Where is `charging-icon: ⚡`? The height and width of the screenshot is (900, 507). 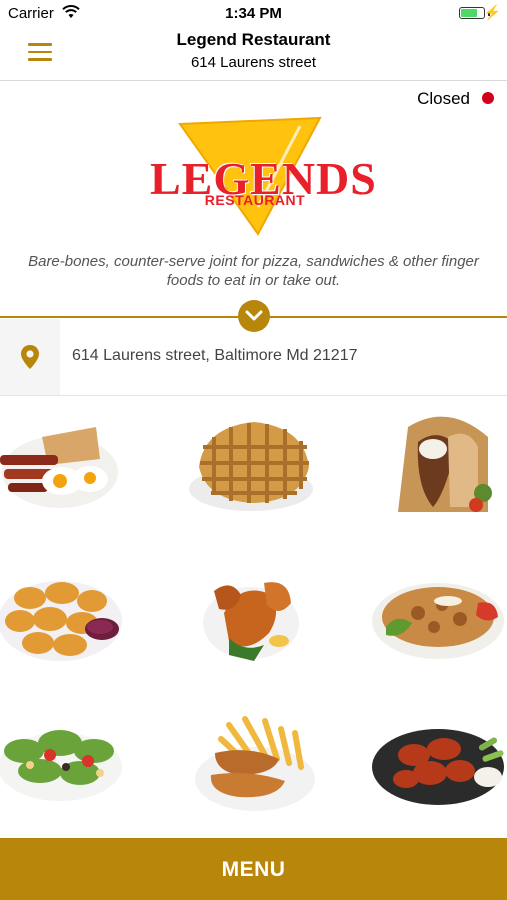
charging-icon: ⚡ is located at coordinates (492, 12).